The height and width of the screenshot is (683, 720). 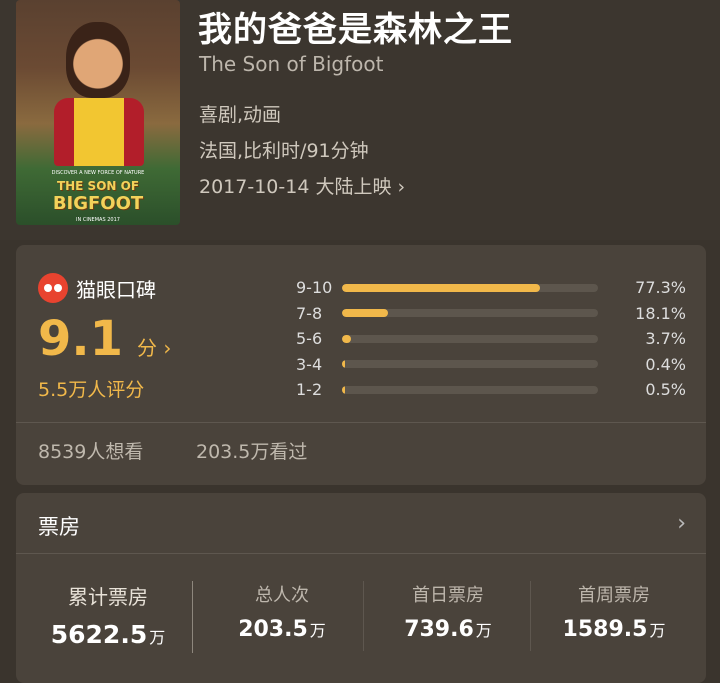 I want to click on poster-title: THE SON OF BIGFOOT IN CINEMAS 2017, so click(x=98, y=201).